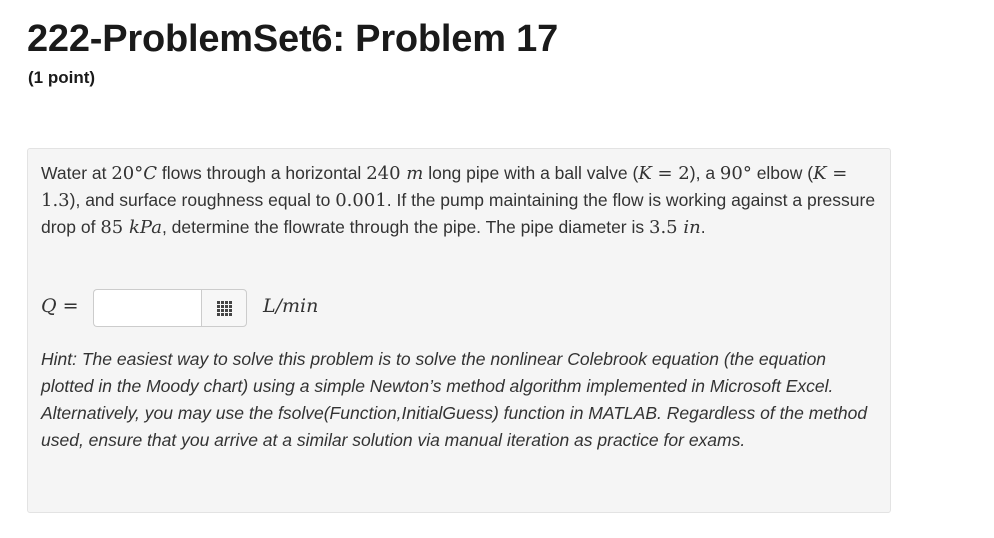 This screenshot has height=538, width=994. I want to click on diameter-value: 3.5, so click(666, 227).